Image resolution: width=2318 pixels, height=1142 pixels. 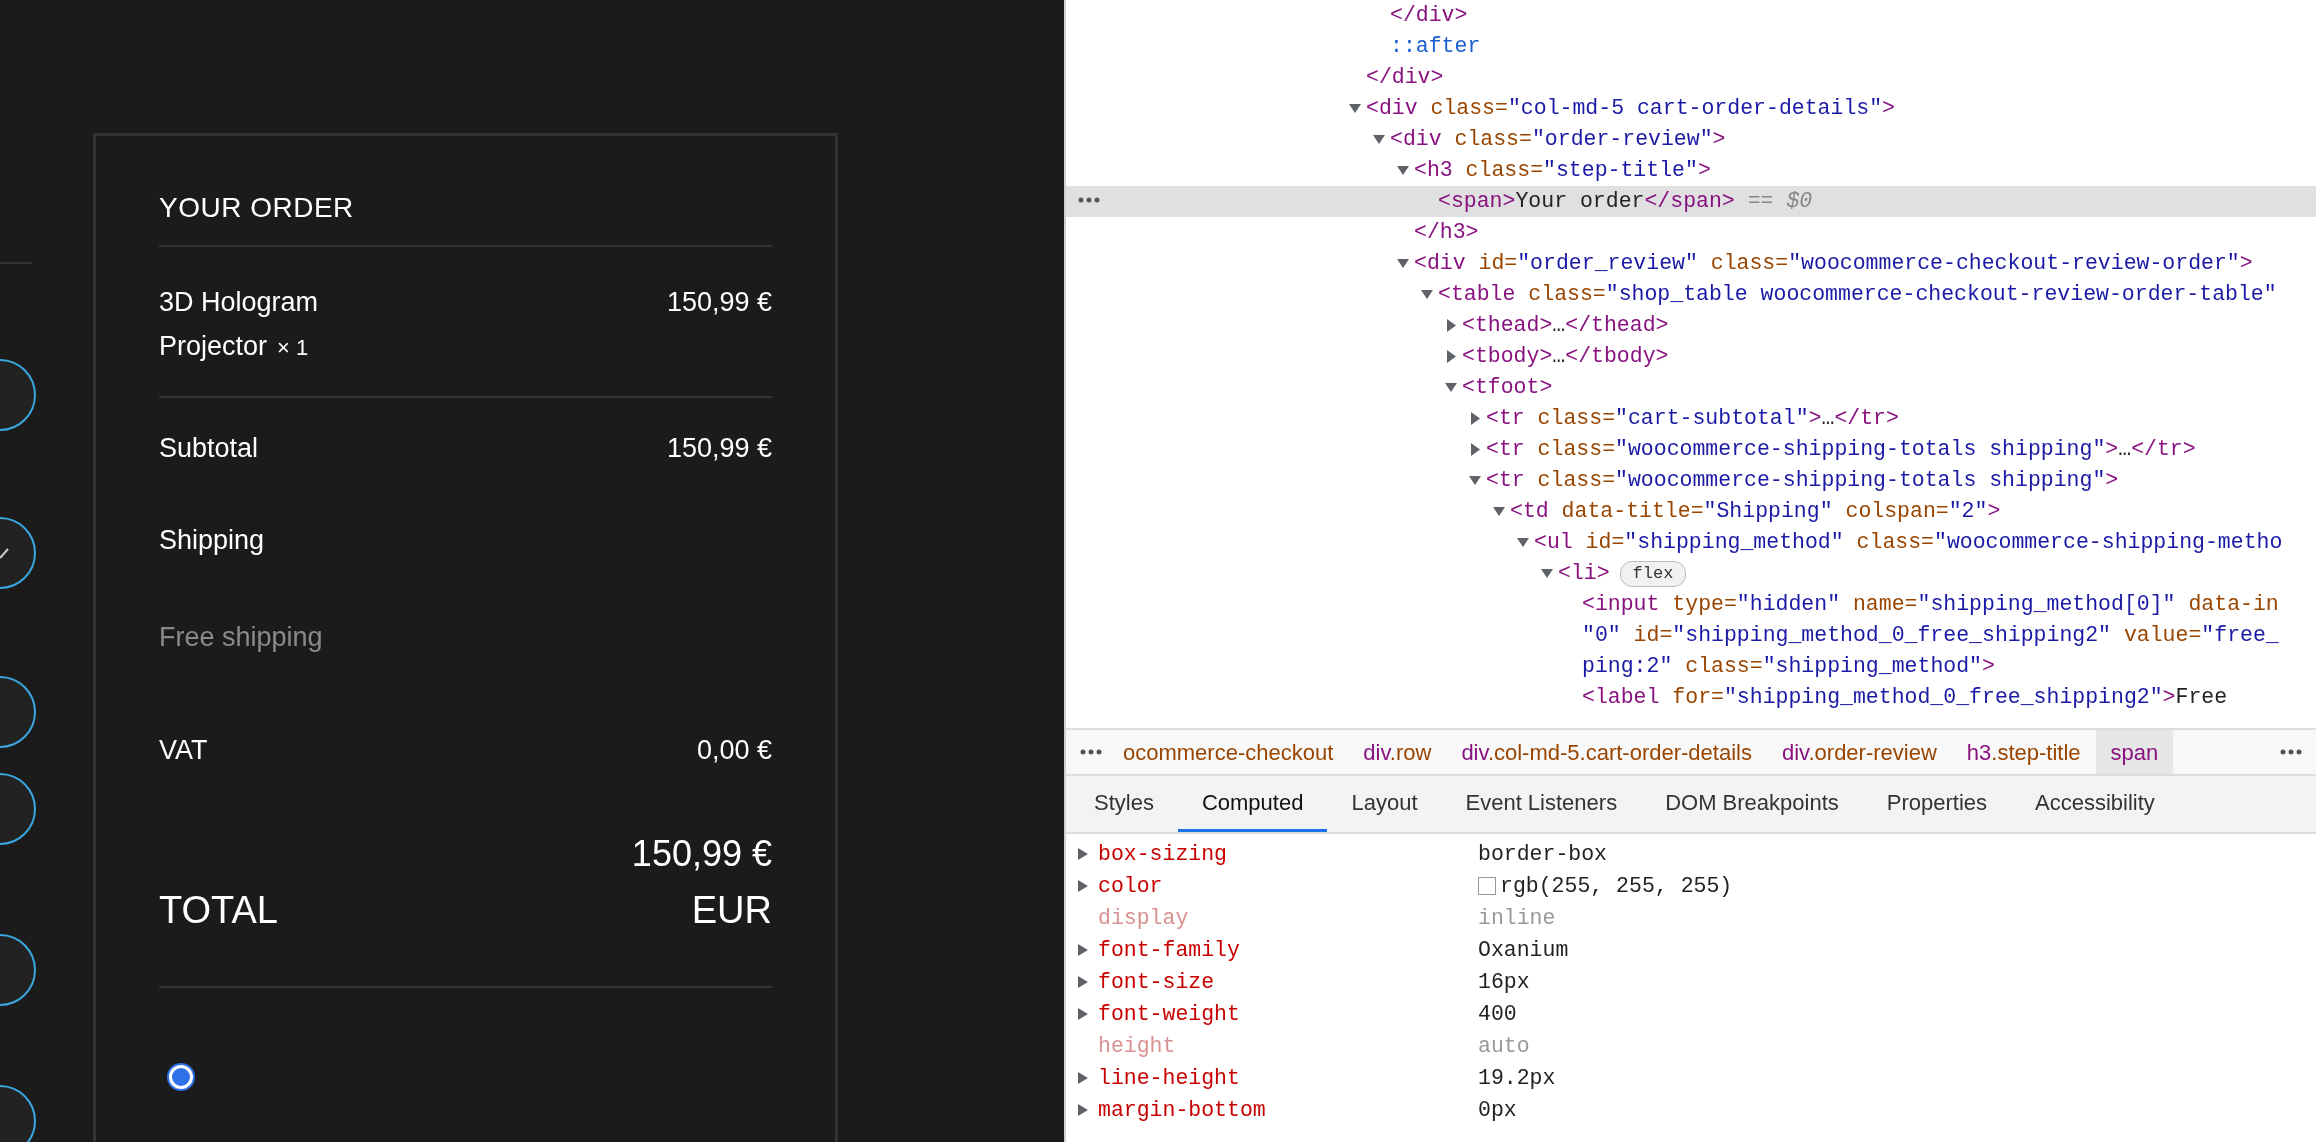 I want to click on total-currency: EUR, so click(x=731, y=910).